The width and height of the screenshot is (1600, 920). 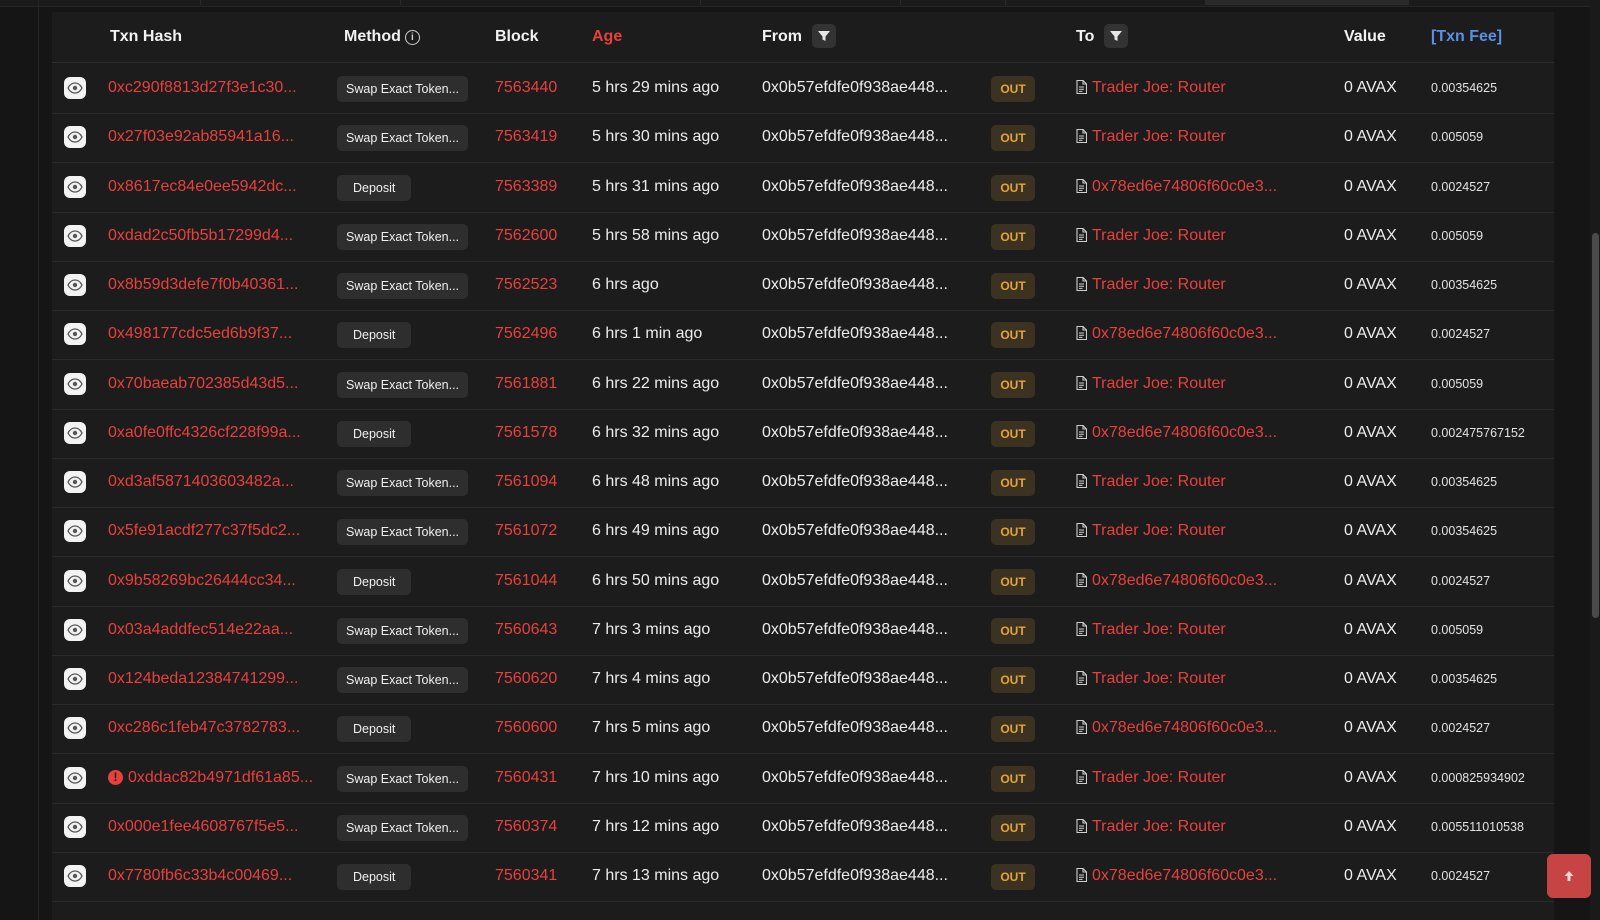 What do you see at coordinates (526, 581) in the screenshot?
I see `block-link: 7561044` at bounding box center [526, 581].